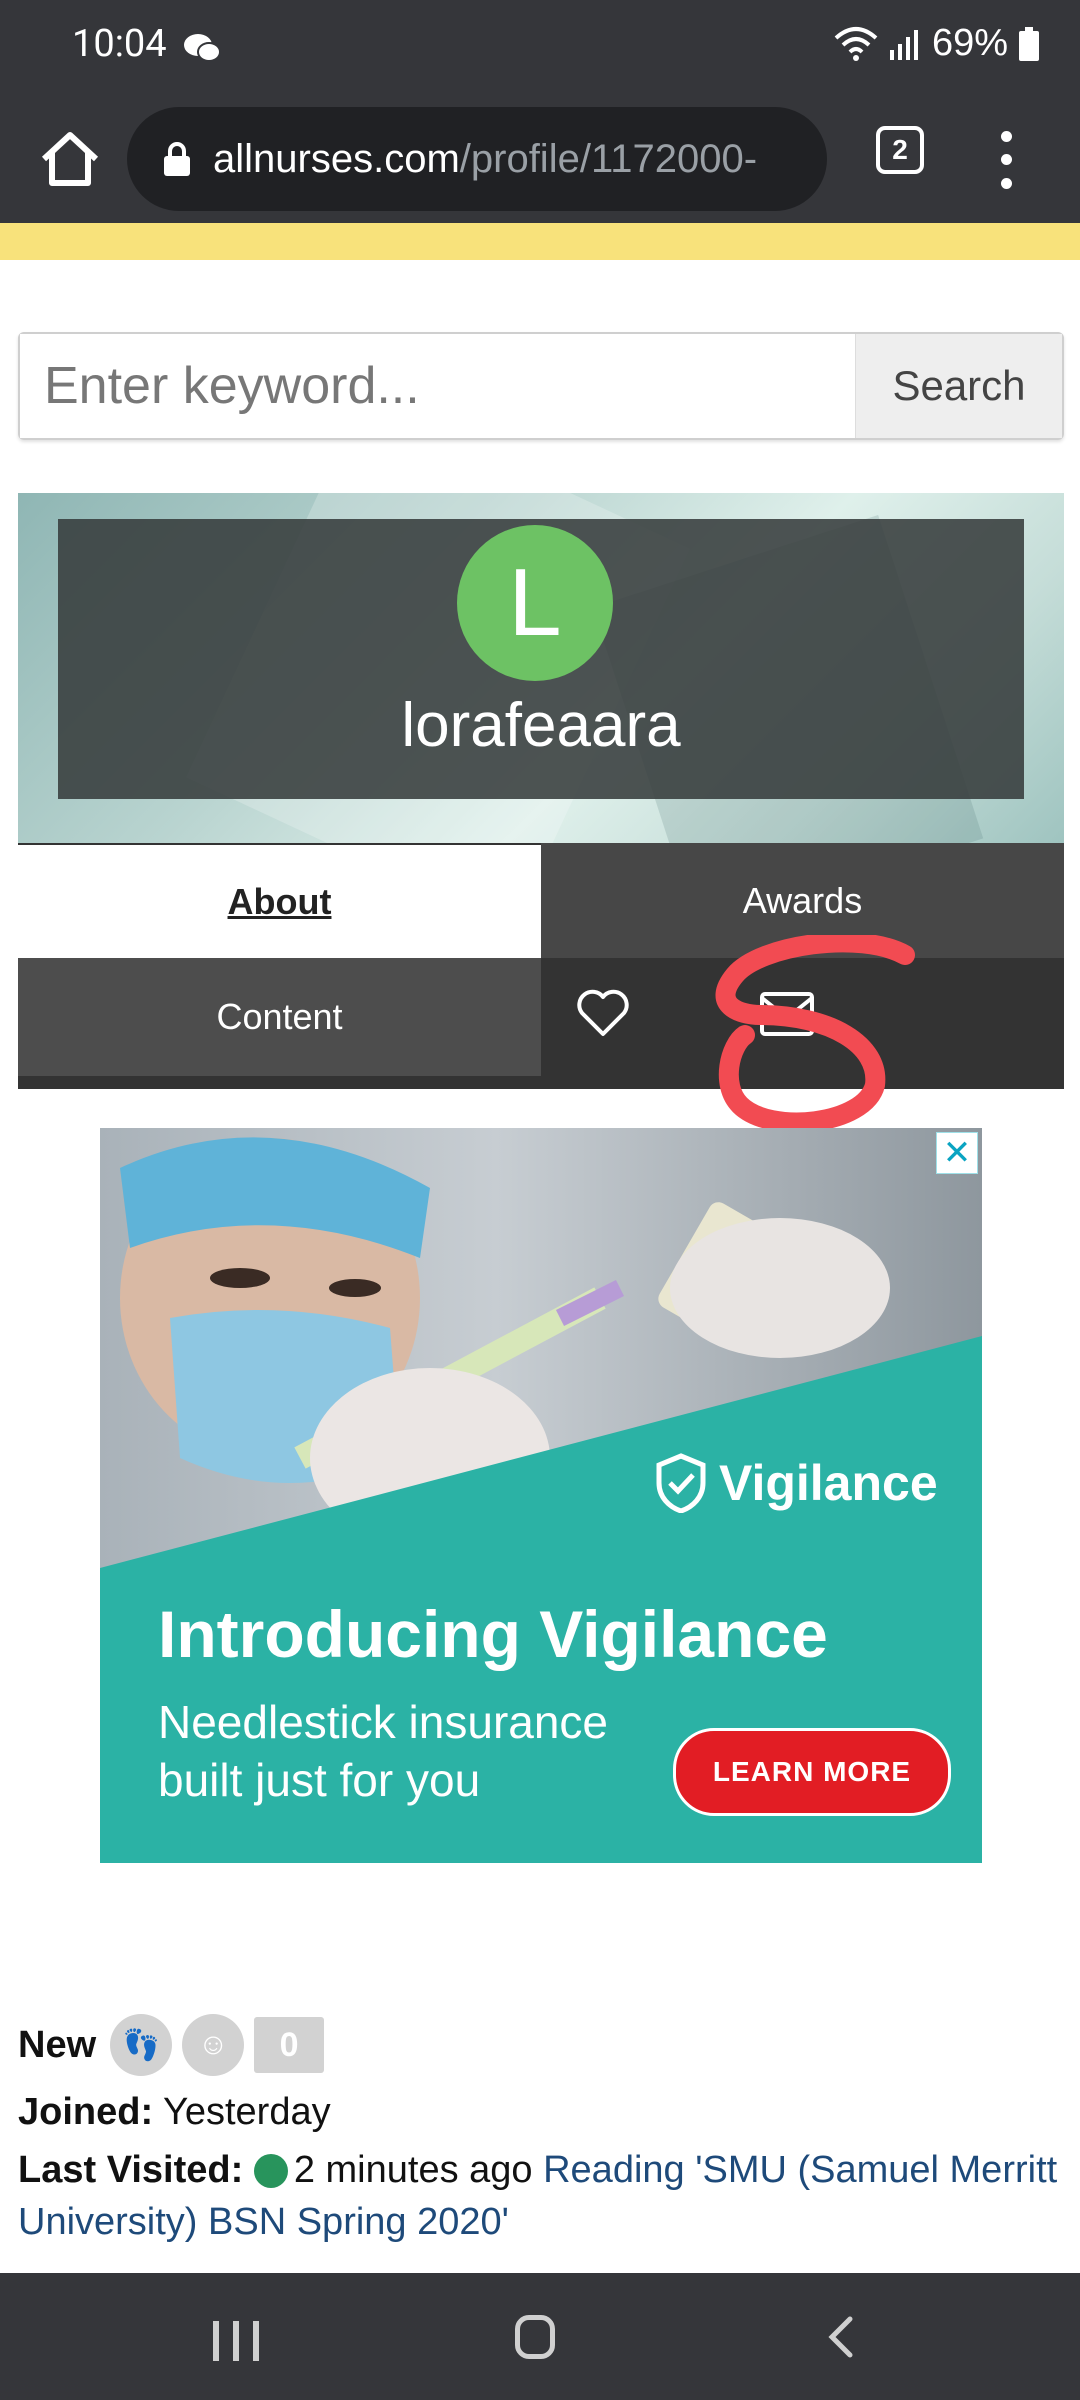 This screenshot has width=1080, height=2400. Describe the element at coordinates (319, 1780) in the screenshot. I see `ad-subline-2: built just for you` at that location.